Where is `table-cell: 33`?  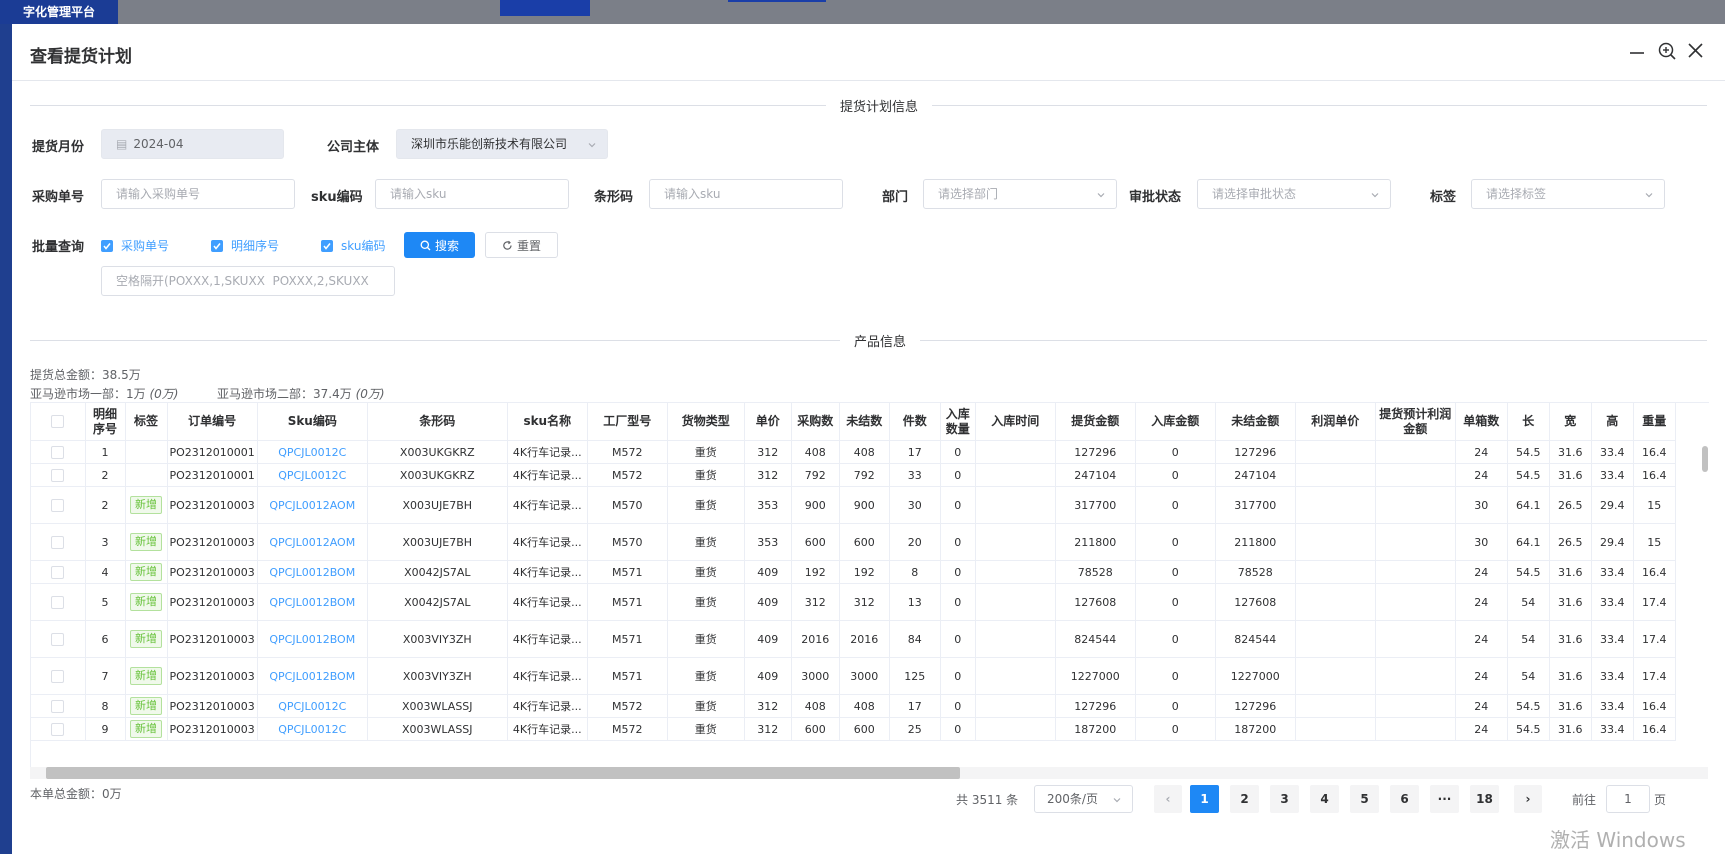 table-cell: 33 is located at coordinates (915, 475).